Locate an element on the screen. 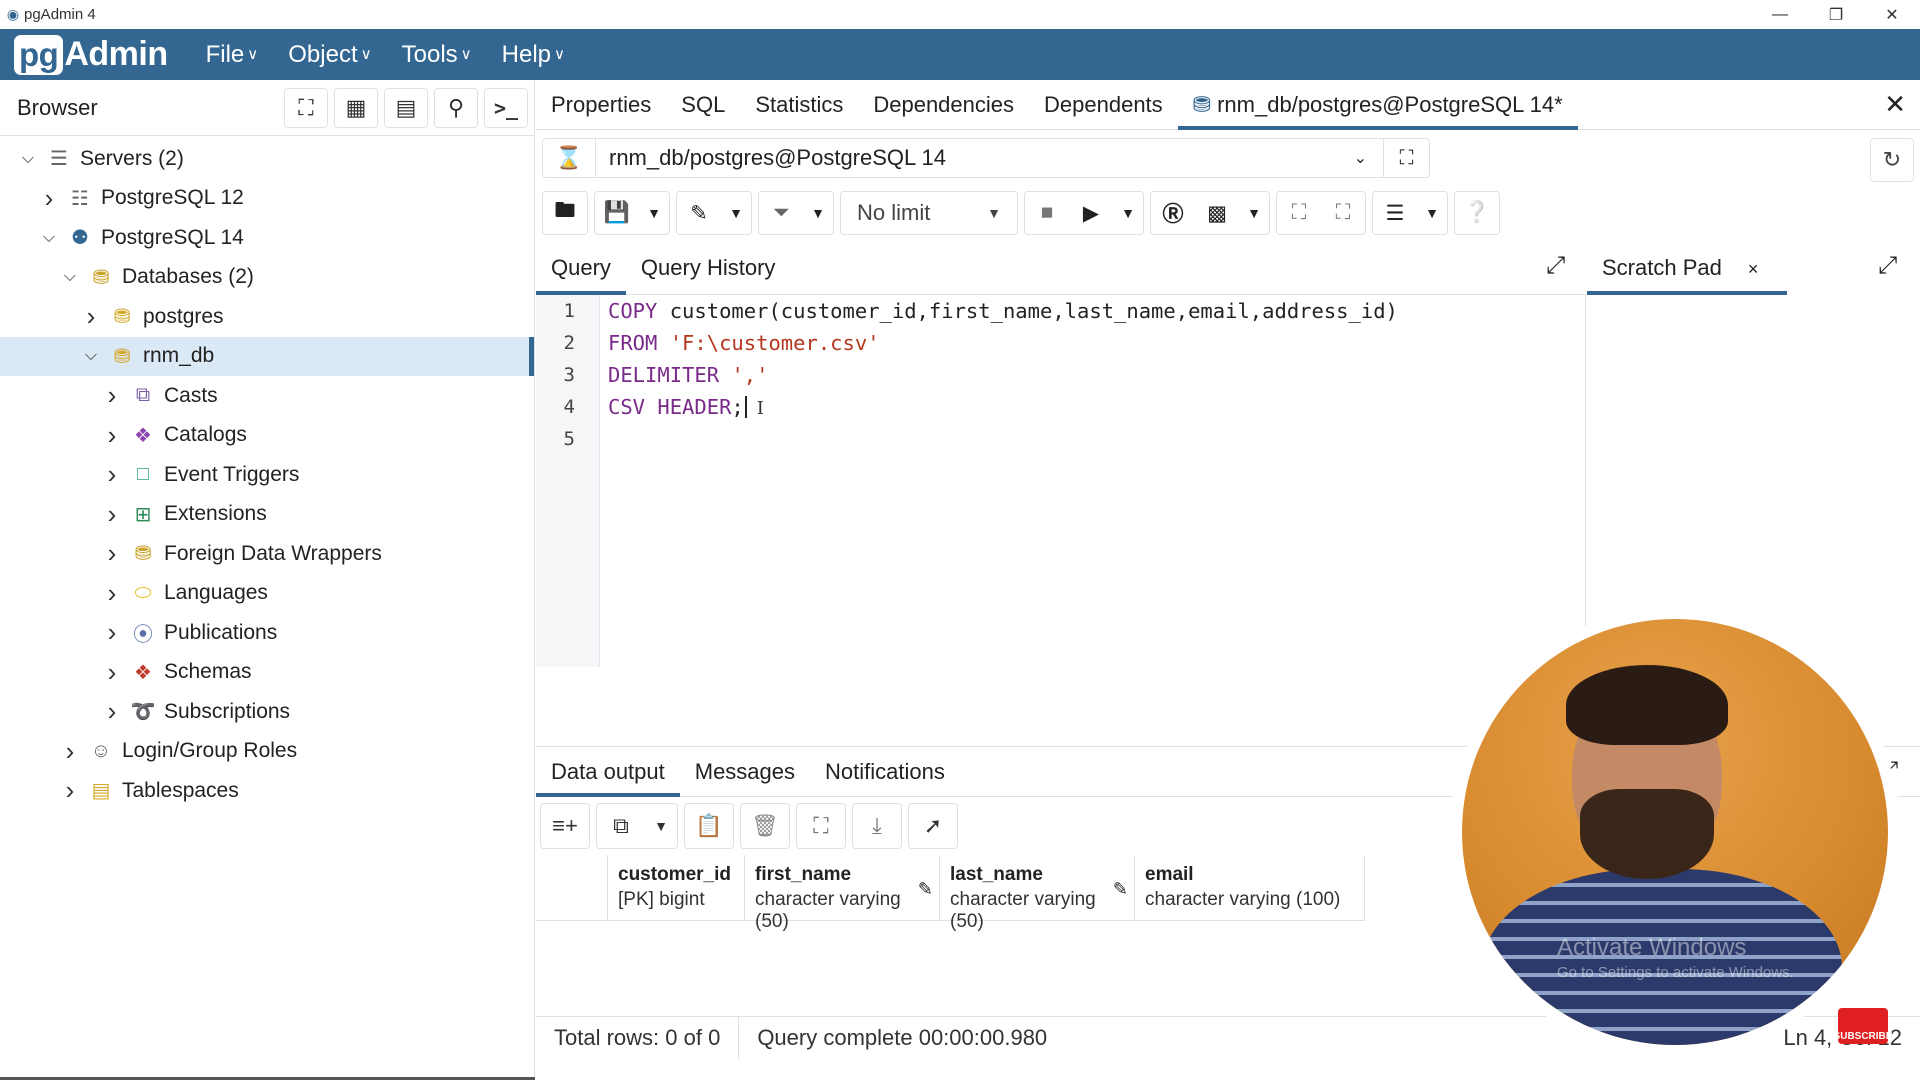 The height and width of the screenshot is (1080, 1920). tree-node: › □ Event Triggers is located at coordinates (267, 475).